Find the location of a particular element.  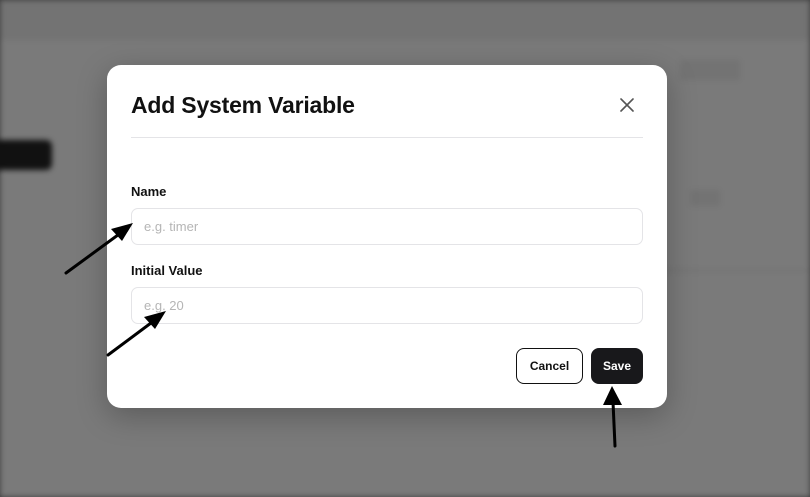

cancel-button: Cancel is located at coordinates (549, 366).